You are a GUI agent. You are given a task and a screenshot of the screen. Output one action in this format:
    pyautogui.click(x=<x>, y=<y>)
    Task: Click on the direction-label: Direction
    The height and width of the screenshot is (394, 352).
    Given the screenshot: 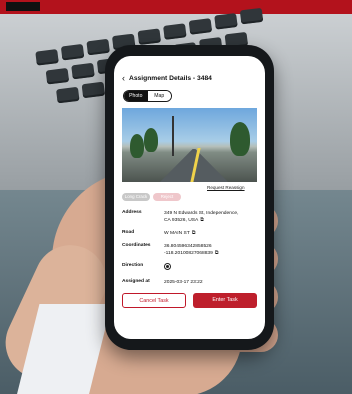 What is the action you would take?
    pyautogui.click(x=133, y=265)
    